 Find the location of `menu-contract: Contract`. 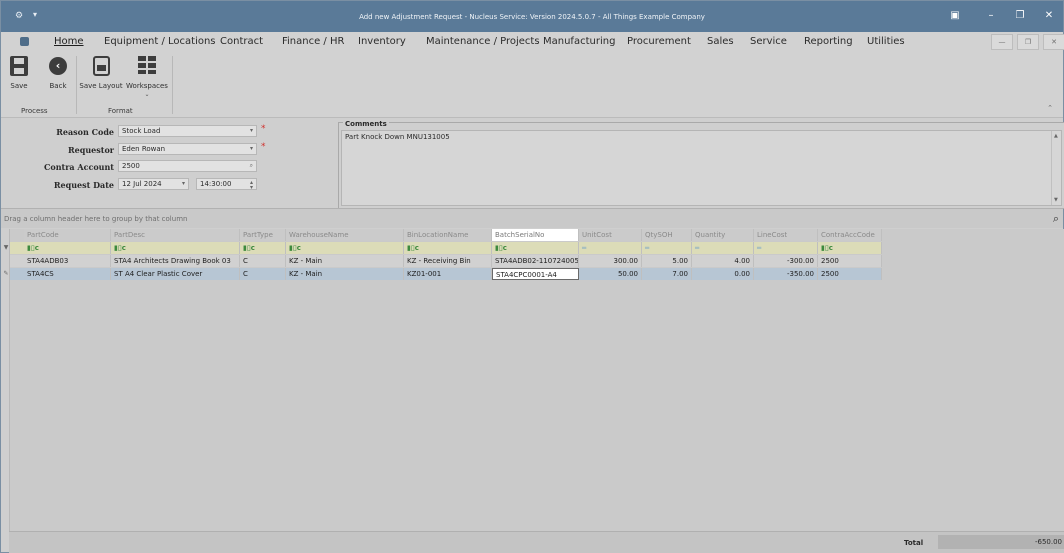

menu-contract: Contract is located at coordinates (241, 41).